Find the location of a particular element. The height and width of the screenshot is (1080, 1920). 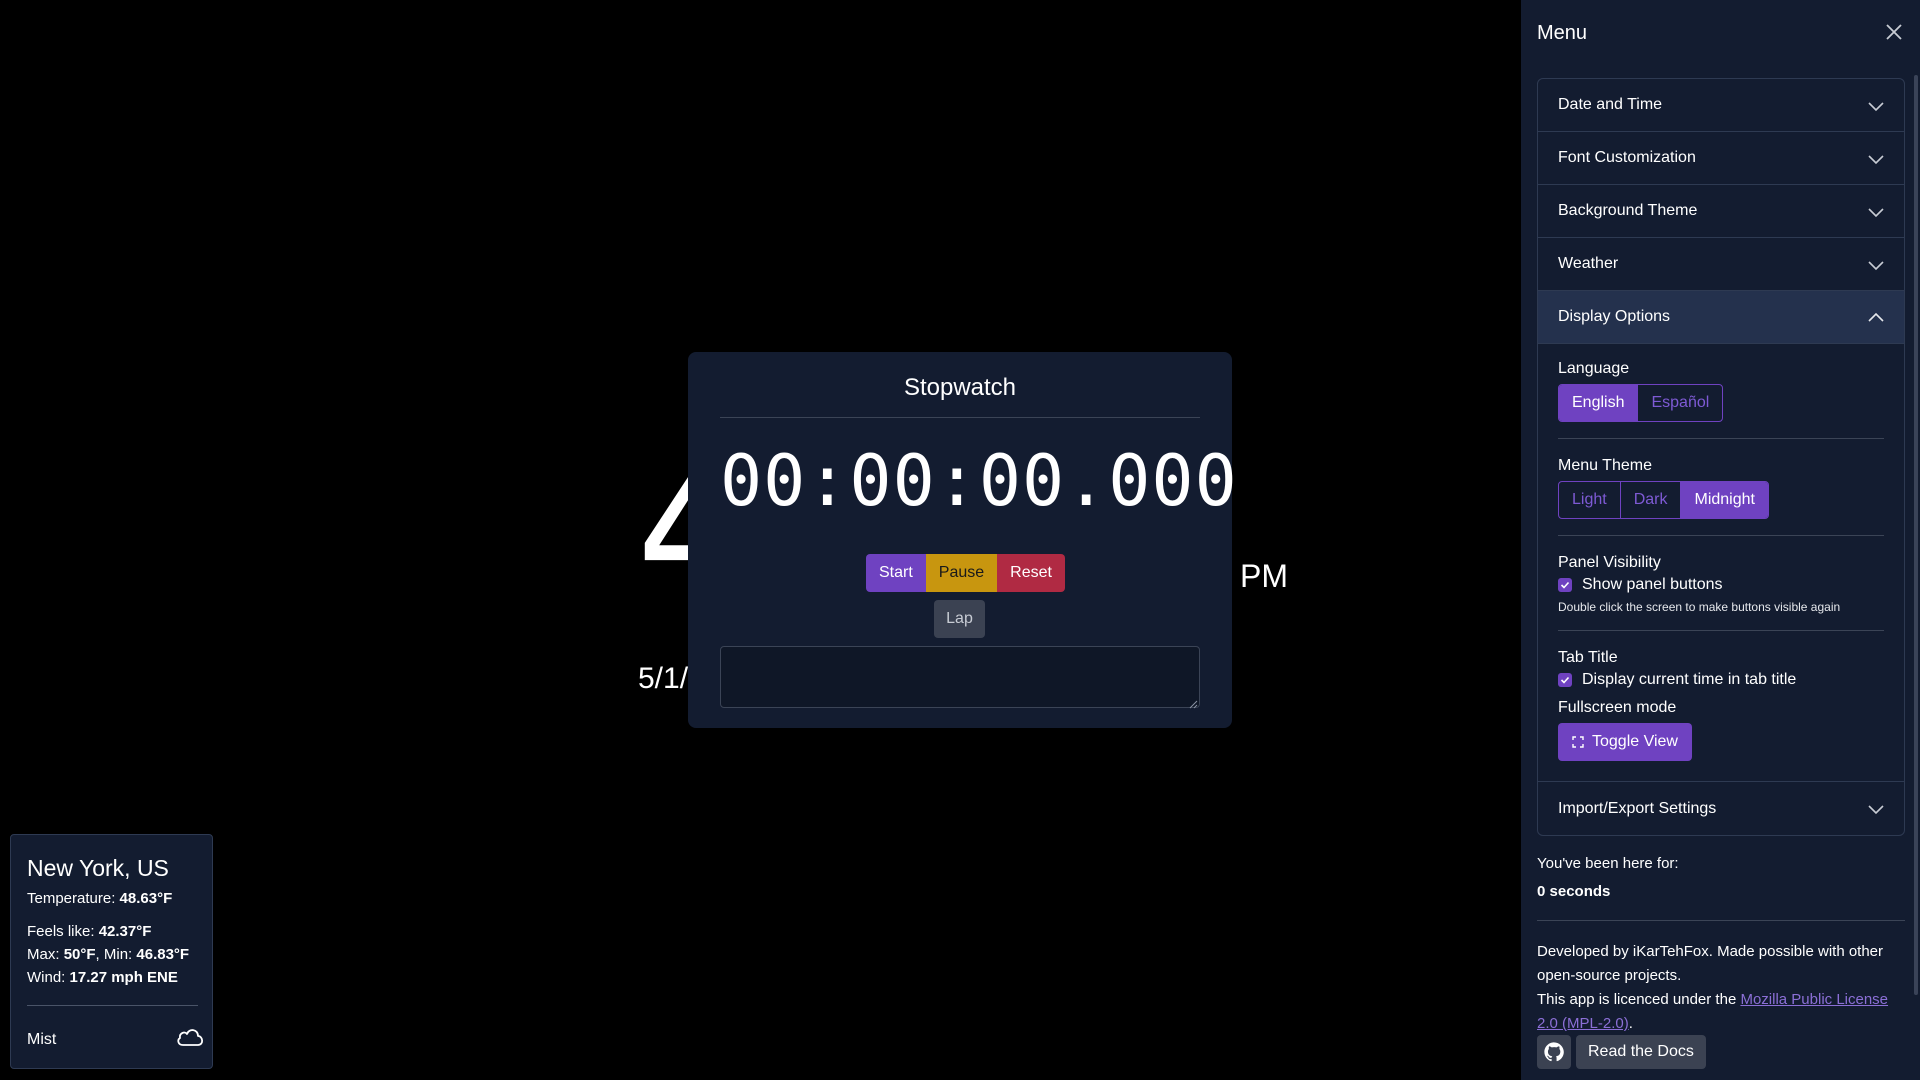

stopwatch-display: 00:00:00.000 is located at coordinates (979, 481).